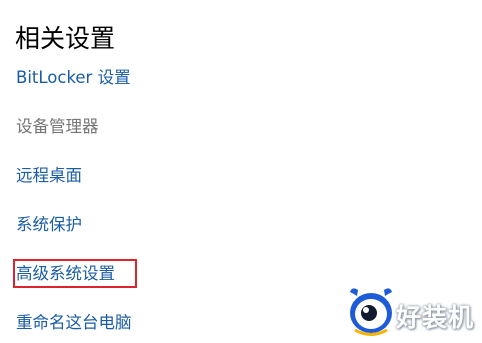 The image size is (482, 343). Describe the element at coordinates (371, 312) in the screenshot. I see `eye-mascot-icon` at that location.